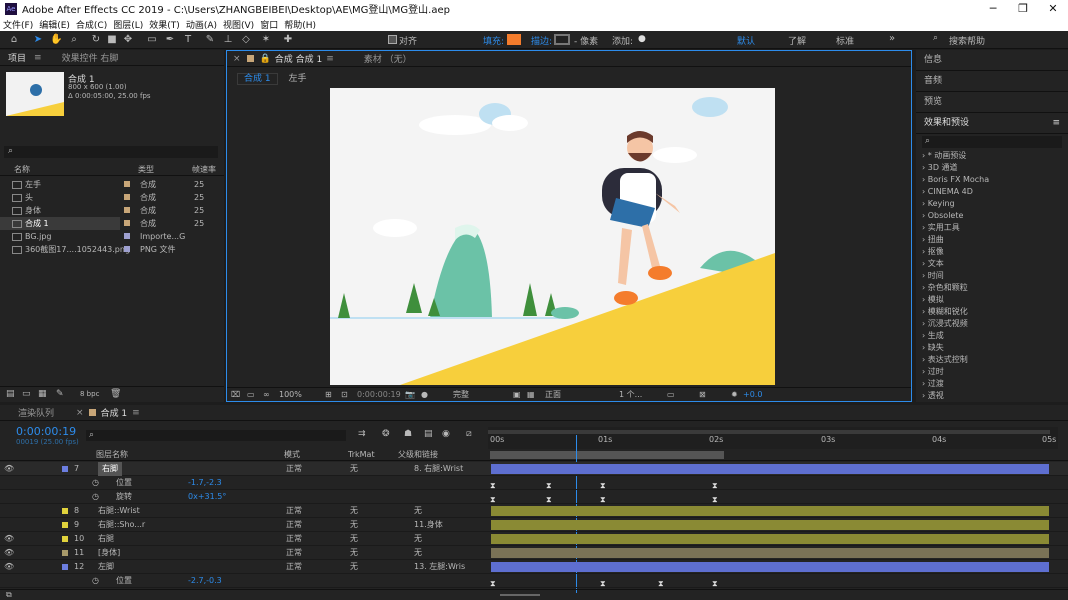 The image size is (1068, 600). Describe the element at coordinates (534, 581) in the screenshot. I see `property-row: ◷ 位置 -2.7,-0.3 ⧗ ⧗ ⧗ ⧗` at that location.